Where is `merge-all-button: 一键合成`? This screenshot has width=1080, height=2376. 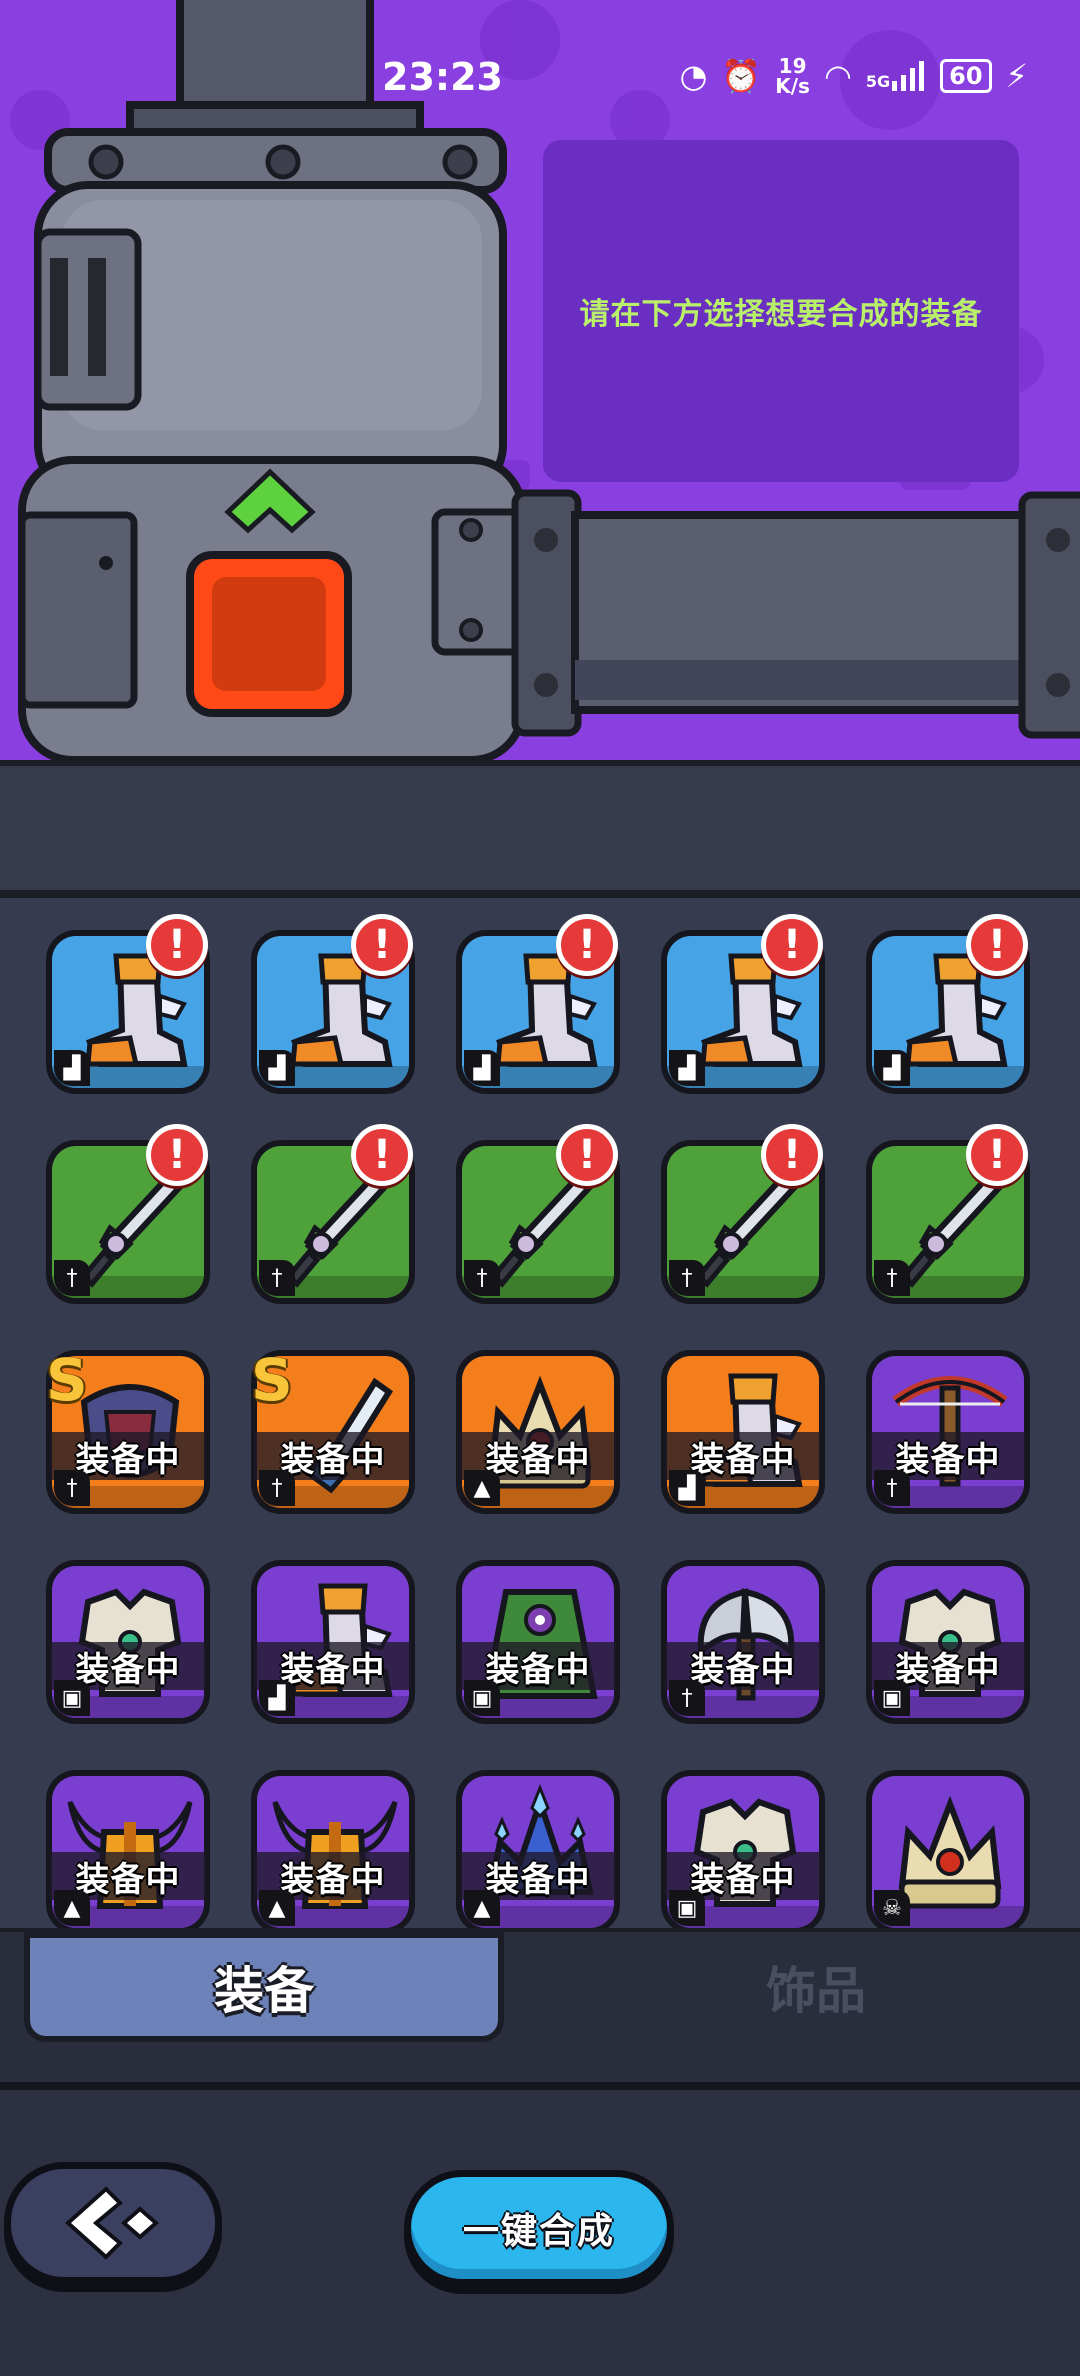
merge-all-button: 一键合成 is located at coordinates (539, 2228).